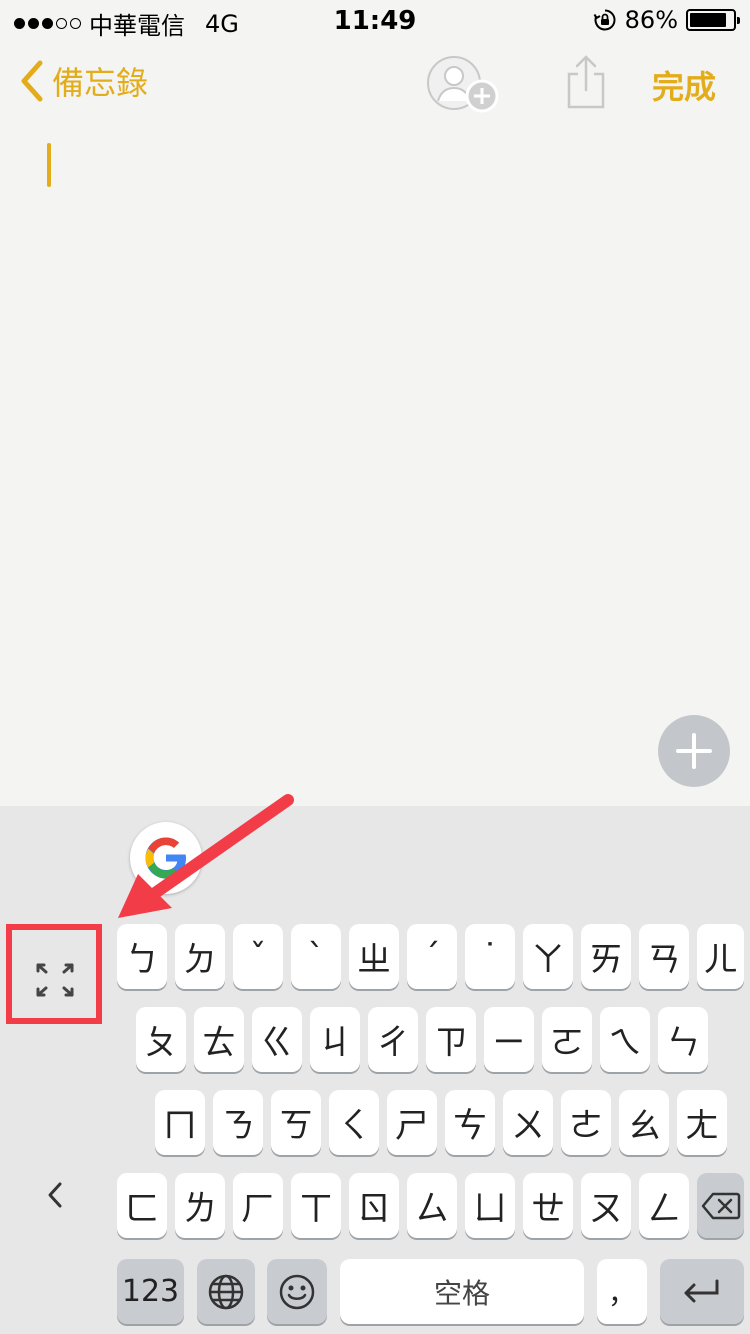 The height and width of the screenshot is (1334, 750). I want to click on key-bopomofo: ㄤ, so click(702, 1122).